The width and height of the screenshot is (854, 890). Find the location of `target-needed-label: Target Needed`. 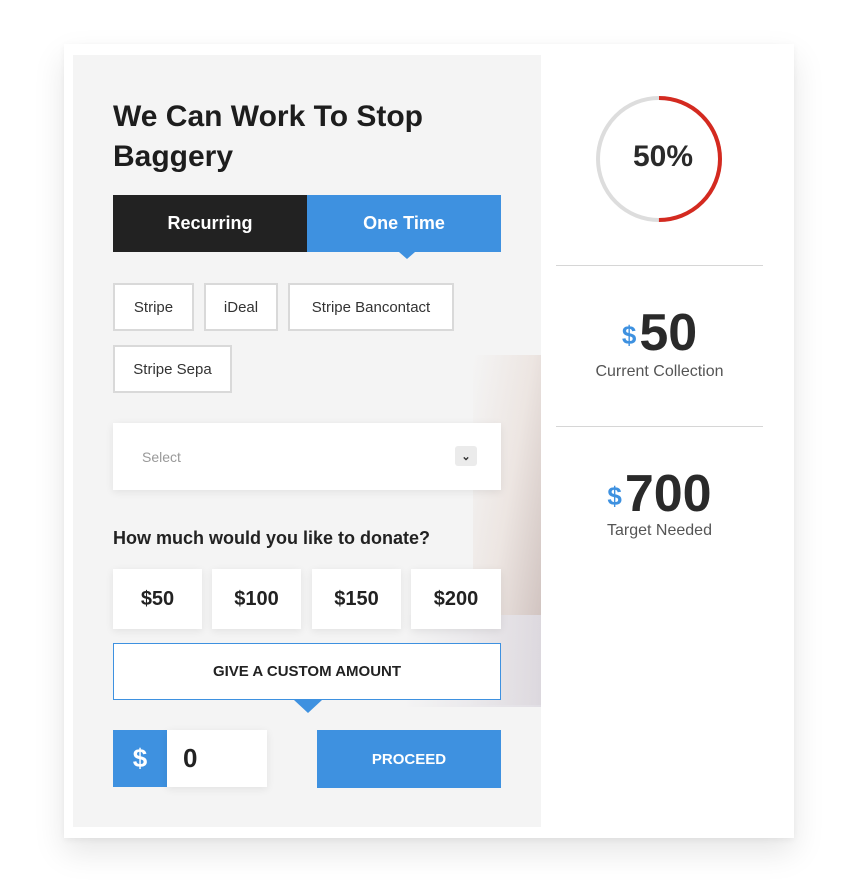

target-needed-label: Target Needed is located at coordinates (659, 530).